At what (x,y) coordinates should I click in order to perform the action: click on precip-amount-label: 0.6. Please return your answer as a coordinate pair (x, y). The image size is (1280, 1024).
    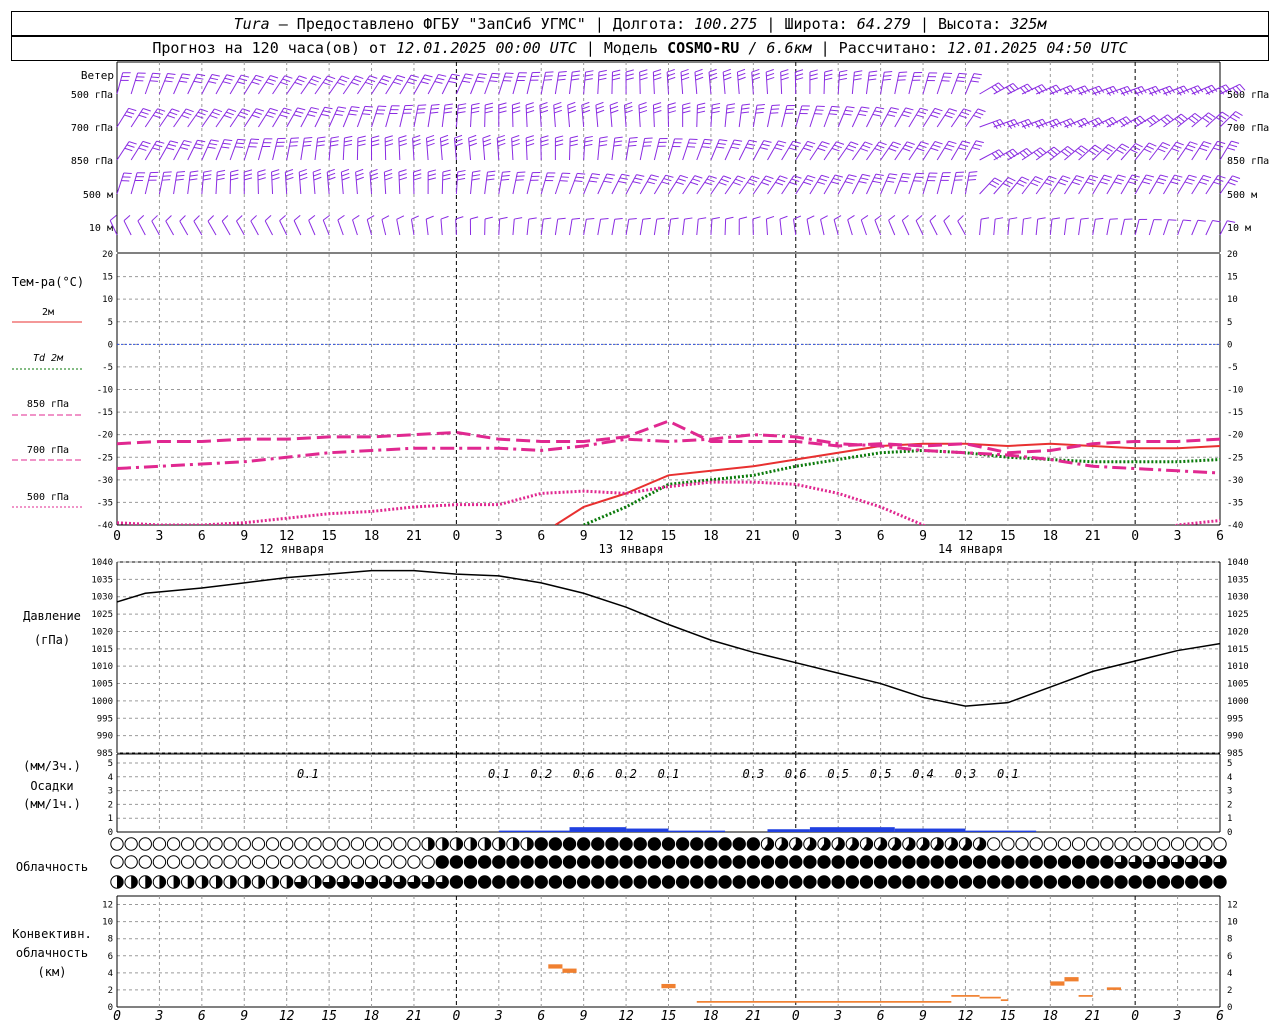
    Looking at the image, I should click on (796, 774).